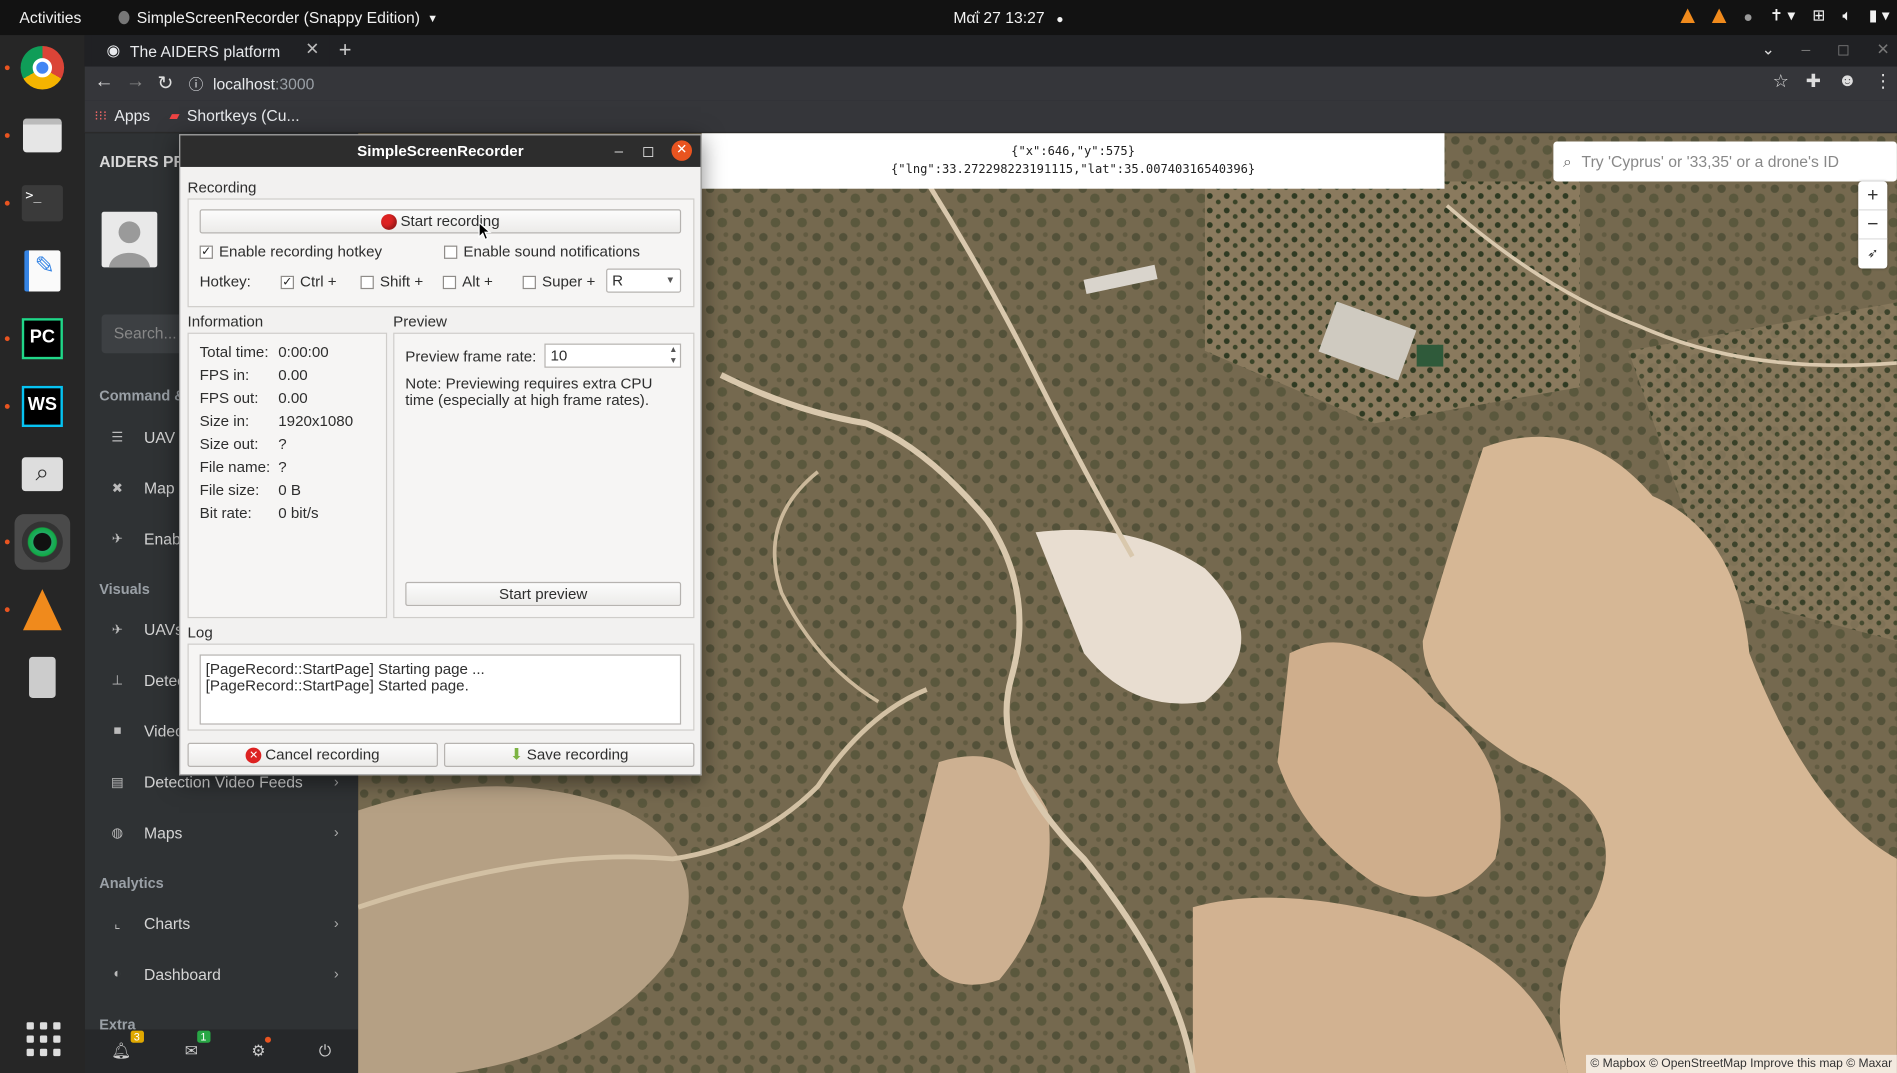 The width and height of the screenshot is (1897, 1073). What do you see at coordinates (312, 49) in the screenshot?
I see `close-tab-icon: ✕` at bounding box center [312, 49].